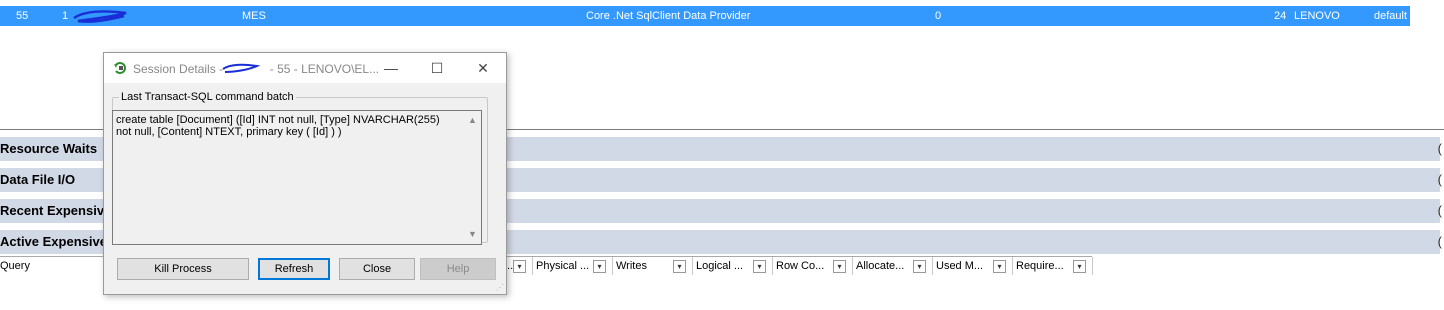 The width and height of the screenshot is (1444, 310). What do you see at coordinates (294, 269) in the screenshot?
I see `refresh-button: Refresh` at bounding box center [294, 269].